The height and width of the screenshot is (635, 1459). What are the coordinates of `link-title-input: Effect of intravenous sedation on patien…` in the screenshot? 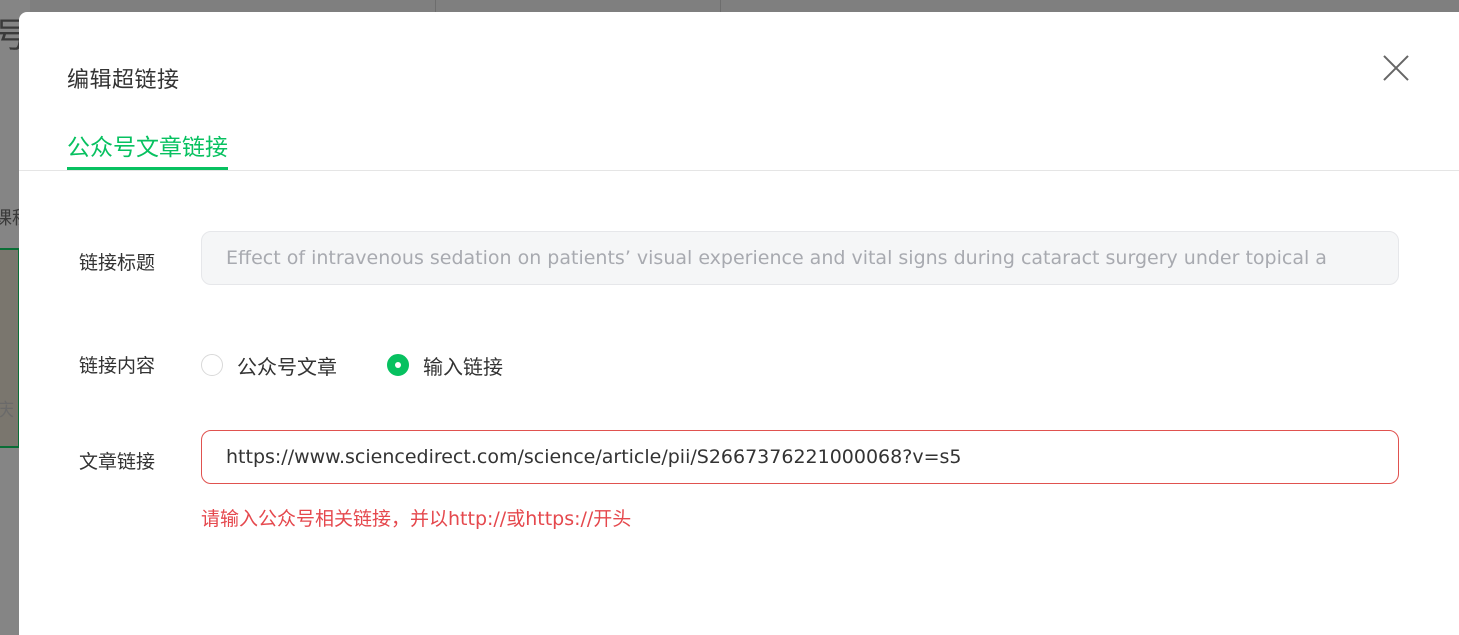 It's located at (800, 258).